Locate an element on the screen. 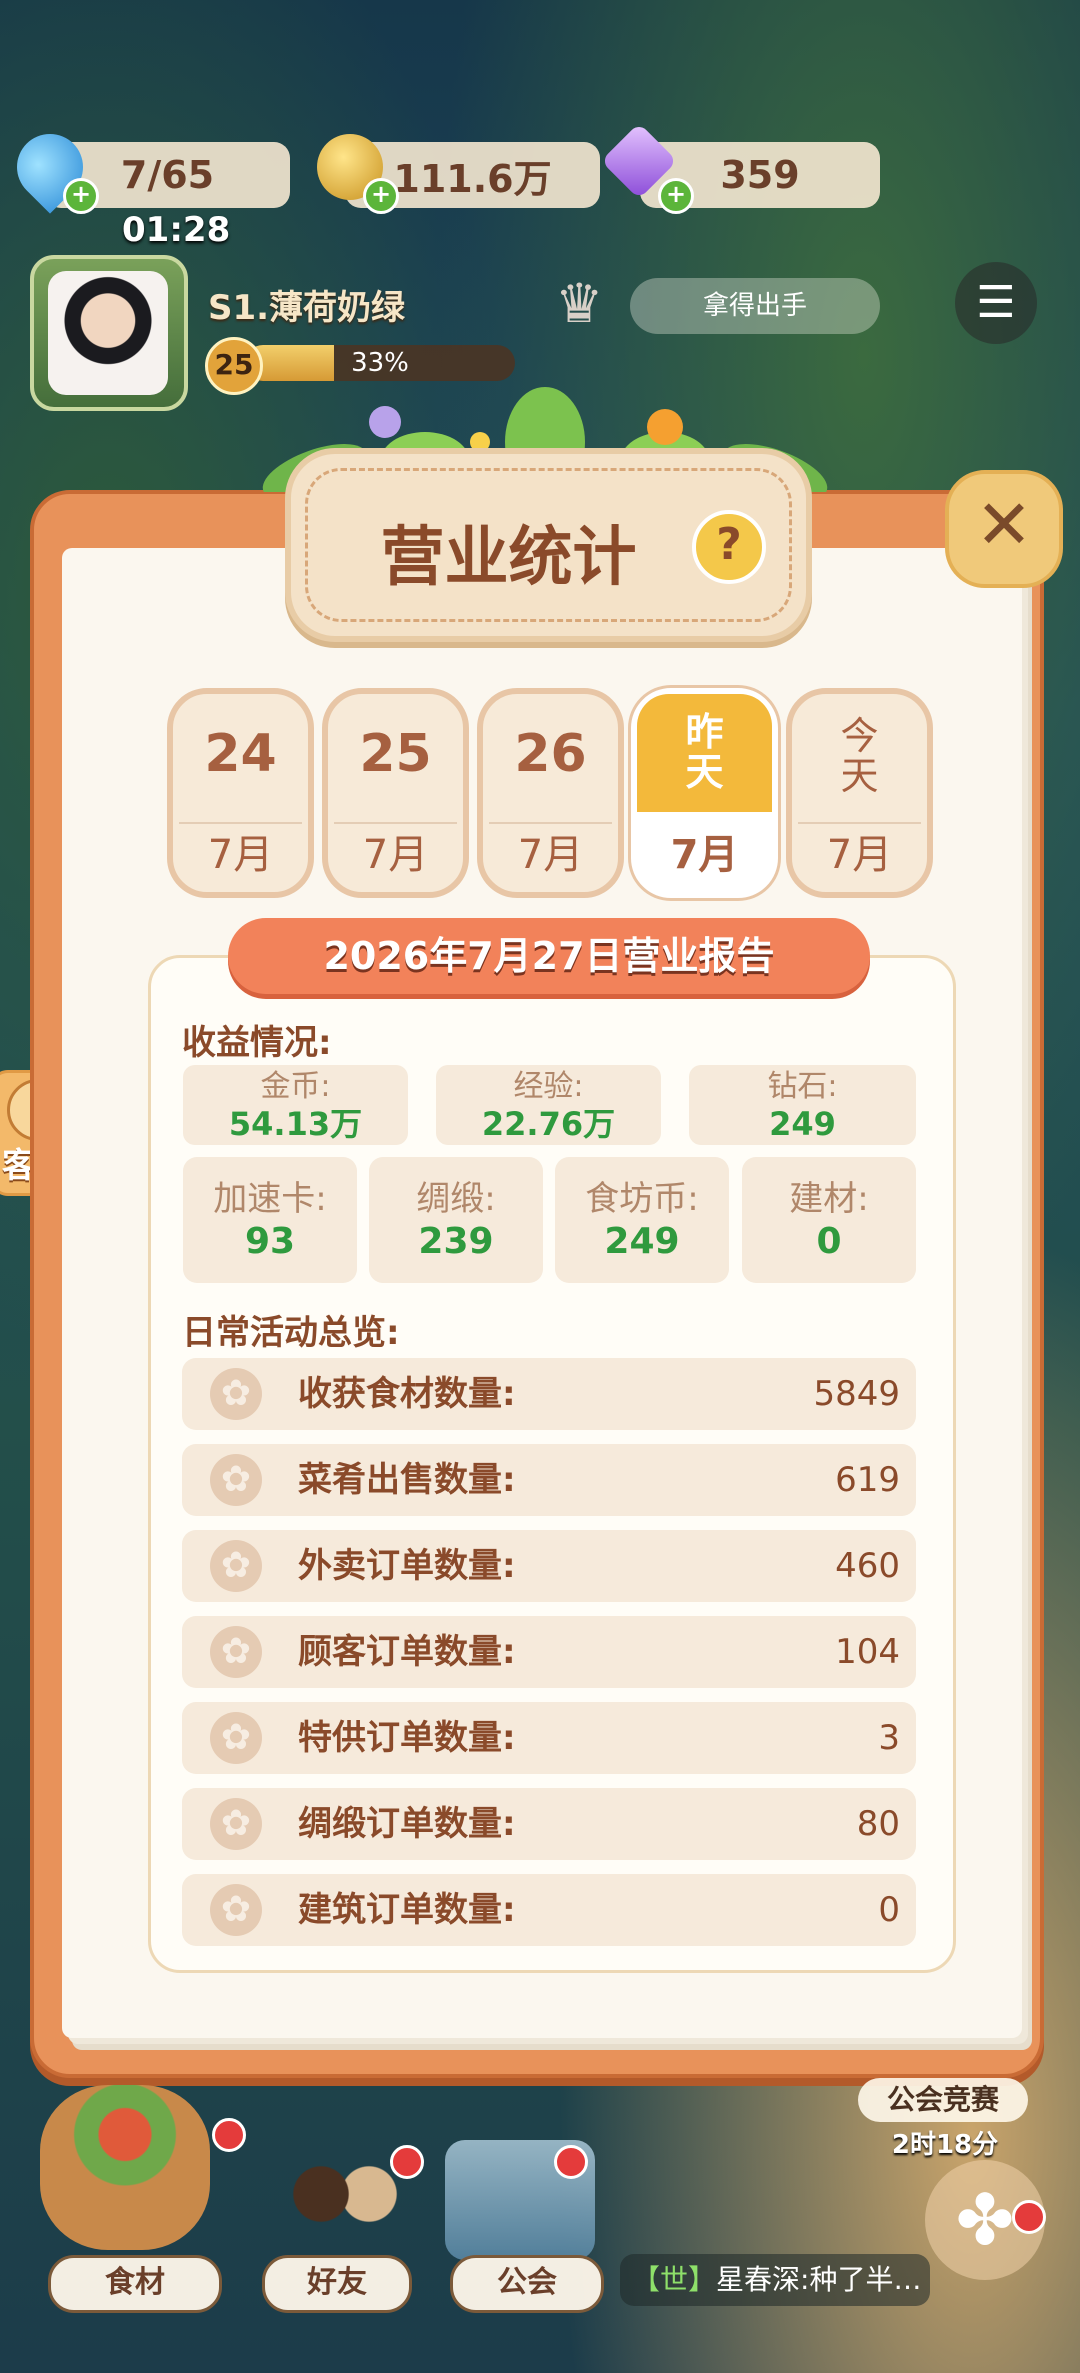 This screenshot has width=1080, height=2373. income-exp: 经验: 22.76万 is located at coordinates (548, 1105).